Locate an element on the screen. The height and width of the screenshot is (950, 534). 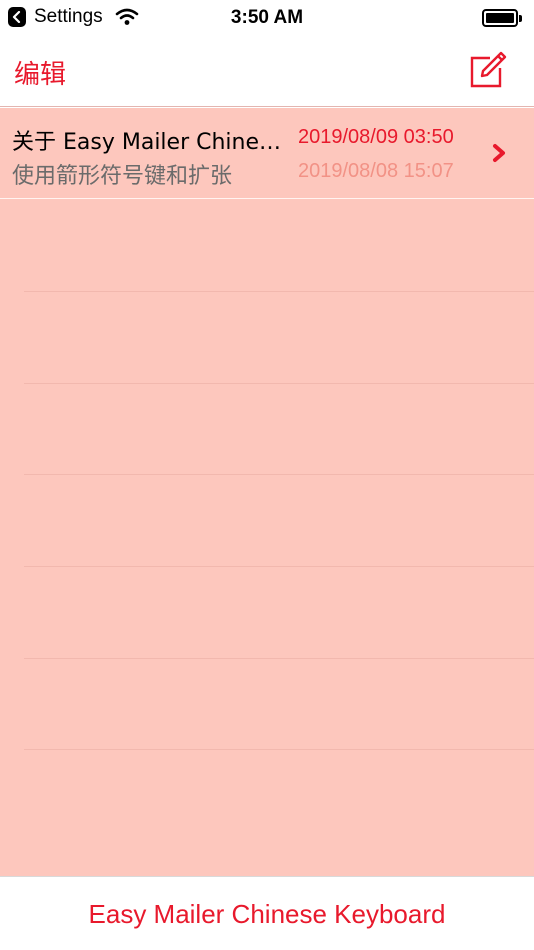
edit-button: 编辑 is located at coordinates (40, 72).